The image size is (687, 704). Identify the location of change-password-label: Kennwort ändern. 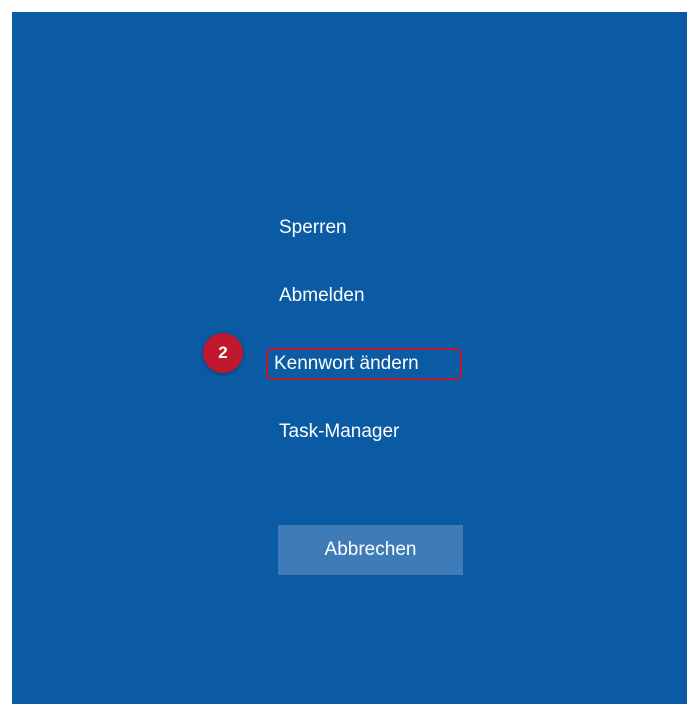
(346, 363).